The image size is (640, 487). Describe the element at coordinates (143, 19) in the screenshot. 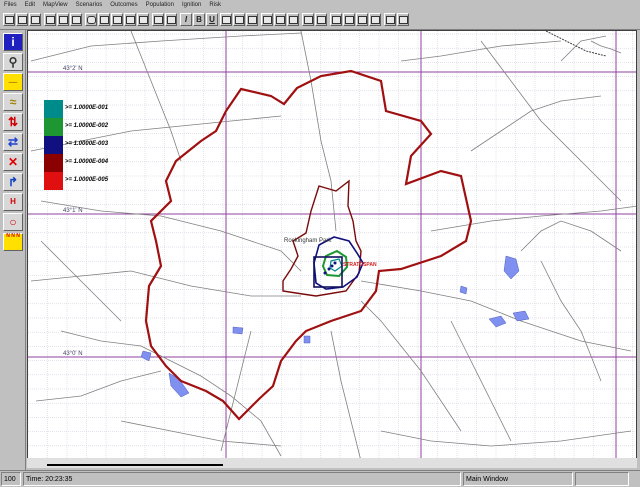

I see `redo-icon` at that location.